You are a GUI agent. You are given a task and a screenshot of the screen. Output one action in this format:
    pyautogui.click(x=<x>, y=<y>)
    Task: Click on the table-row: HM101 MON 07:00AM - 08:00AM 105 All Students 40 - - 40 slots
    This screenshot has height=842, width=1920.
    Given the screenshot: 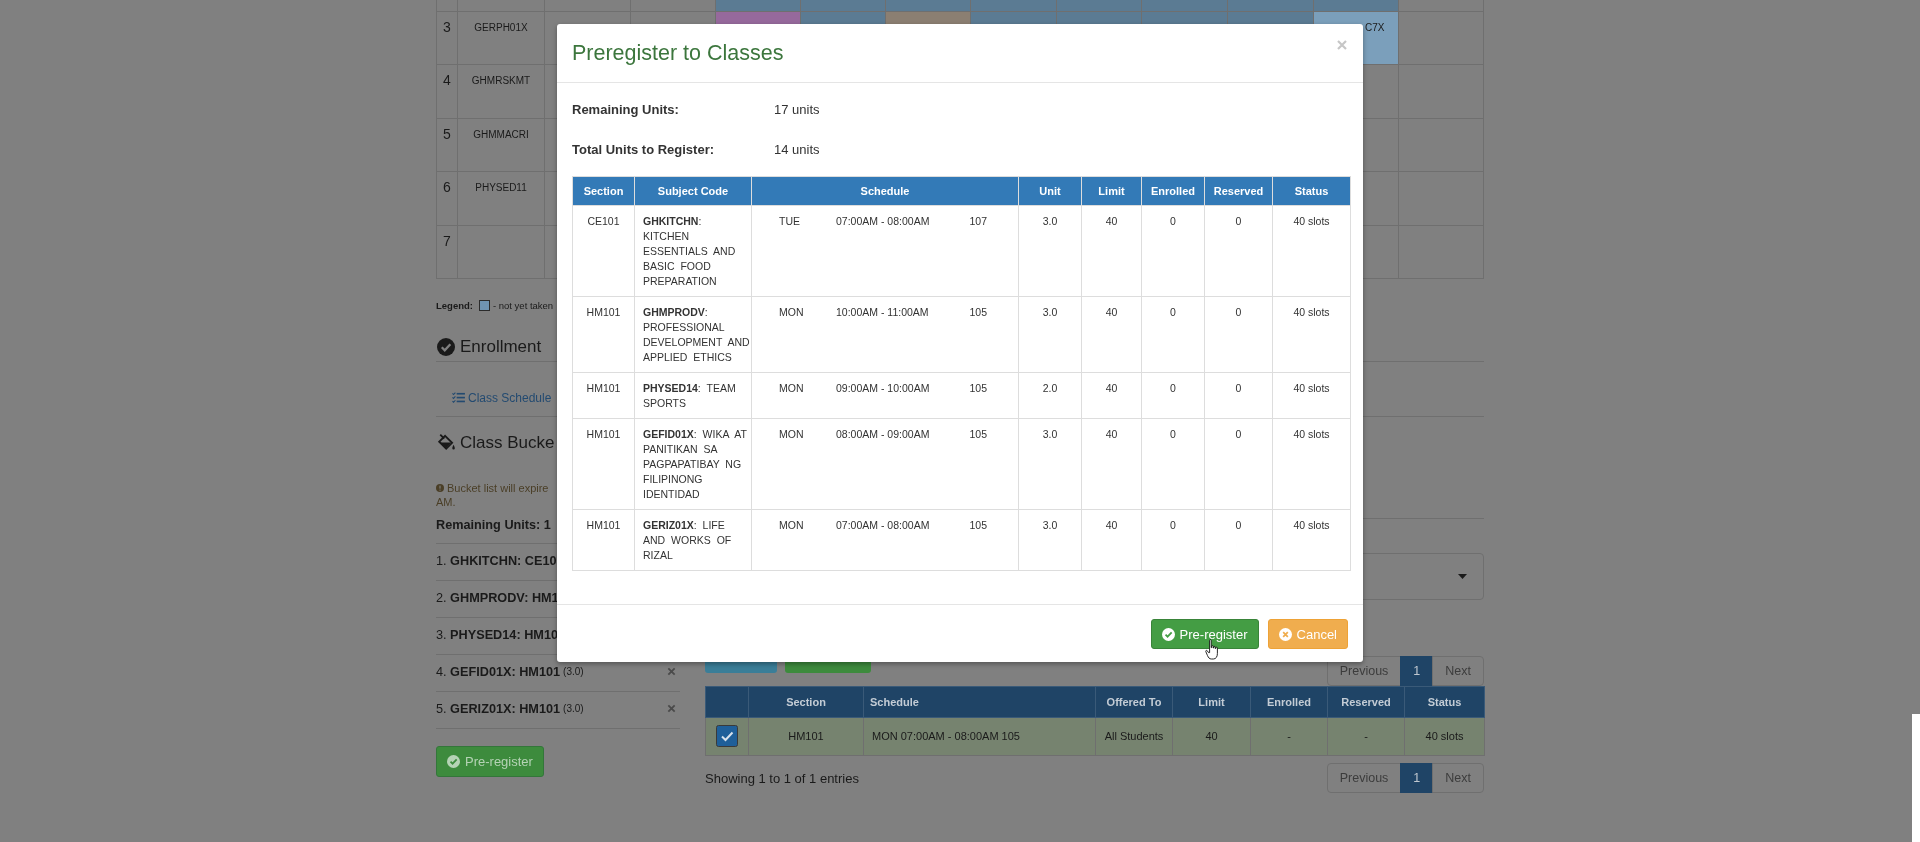 What is the action you would take?
    pyautogui.click(x=1095, y=736)
    